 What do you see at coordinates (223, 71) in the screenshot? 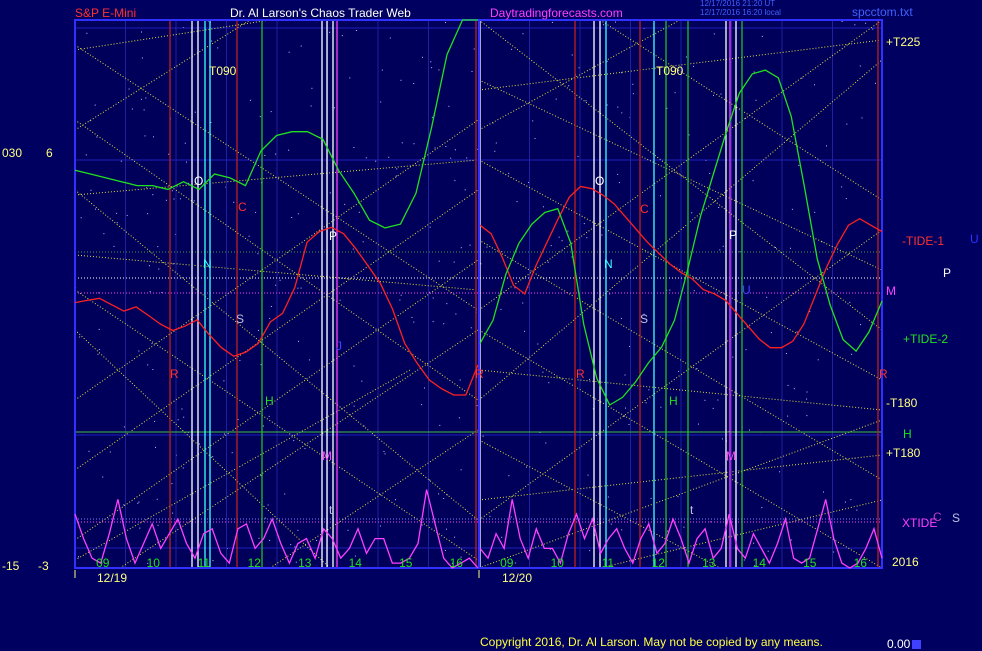
I see `event-t090-day1: T090` at bounding box center [223, 71].